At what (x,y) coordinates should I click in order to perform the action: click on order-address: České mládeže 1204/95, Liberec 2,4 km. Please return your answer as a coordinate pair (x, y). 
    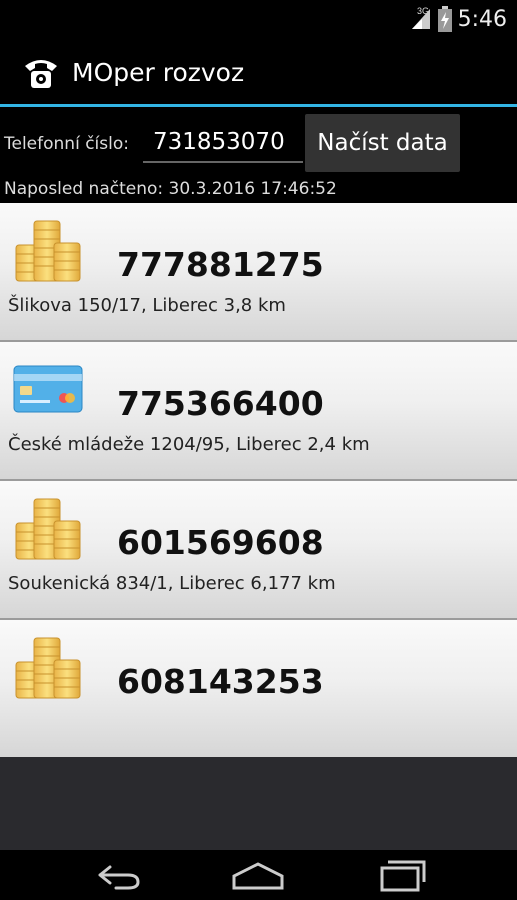
    Looking at the image, I should click on (189, 444).